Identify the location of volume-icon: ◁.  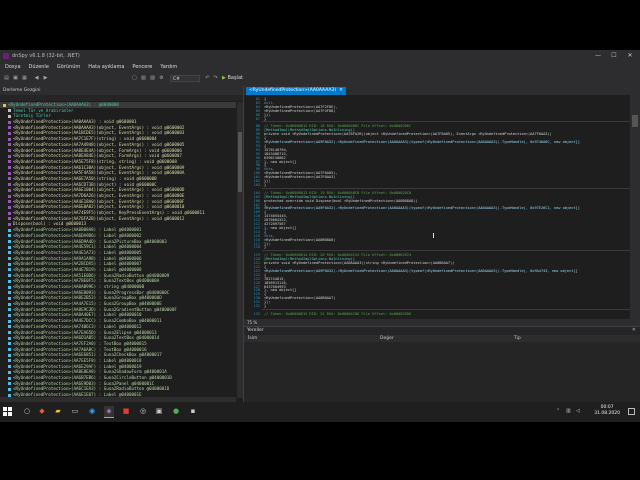
(578, 411).